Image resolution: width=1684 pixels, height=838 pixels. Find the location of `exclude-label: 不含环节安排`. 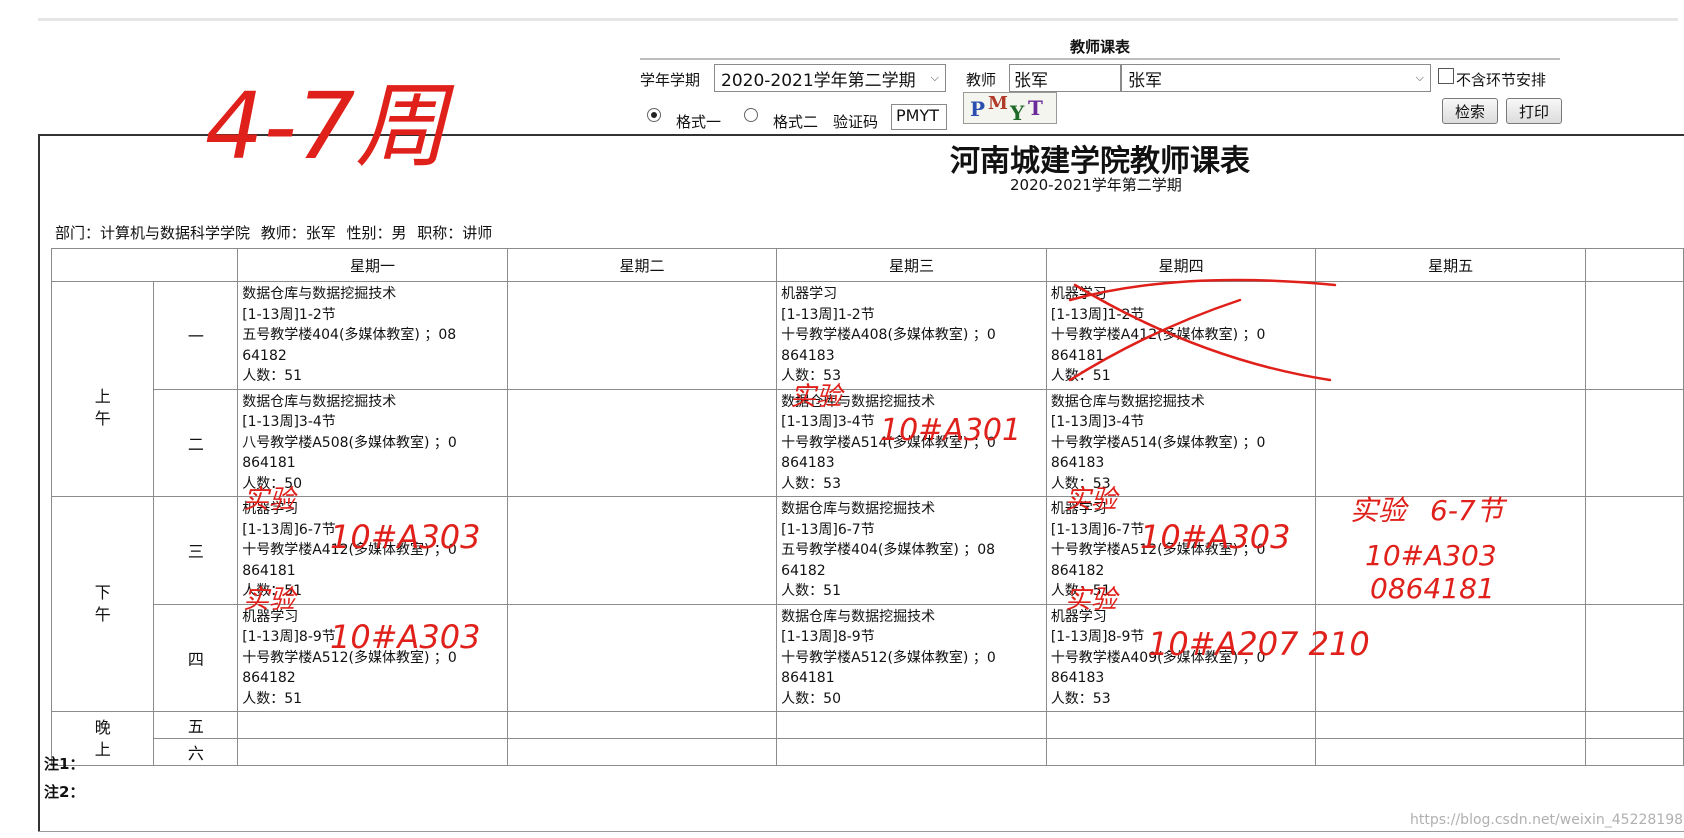

exclude-label: 不含环节安排 is located at coordinates (1501, 80).